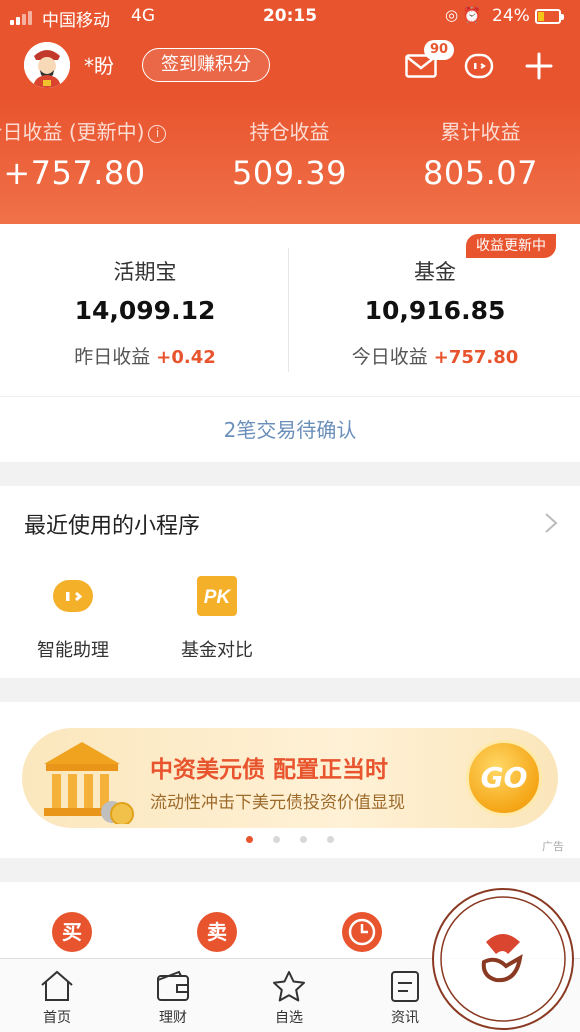 This screenshot has height=1032, width=580. Describe the element at coordinates (405, 986) in the screenshot. I see `news-icon` at that location.